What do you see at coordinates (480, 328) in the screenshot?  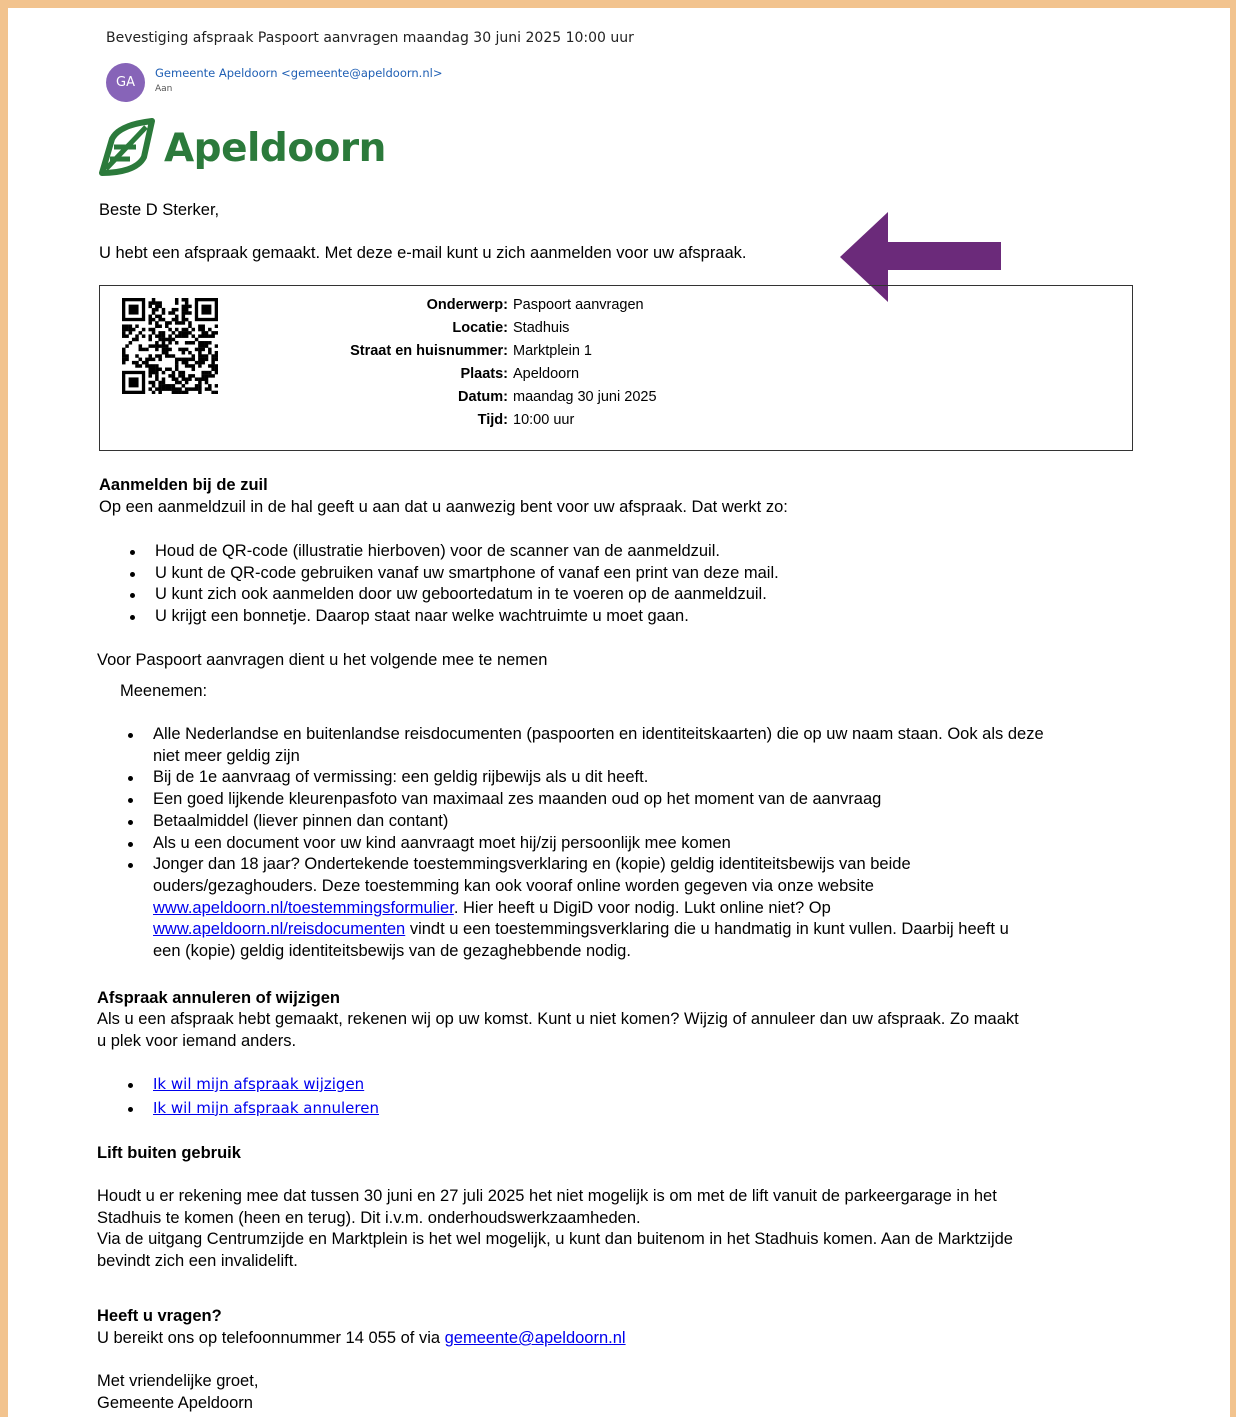 I see `detail-label: Locatie:` at bounding box center [480, 328].